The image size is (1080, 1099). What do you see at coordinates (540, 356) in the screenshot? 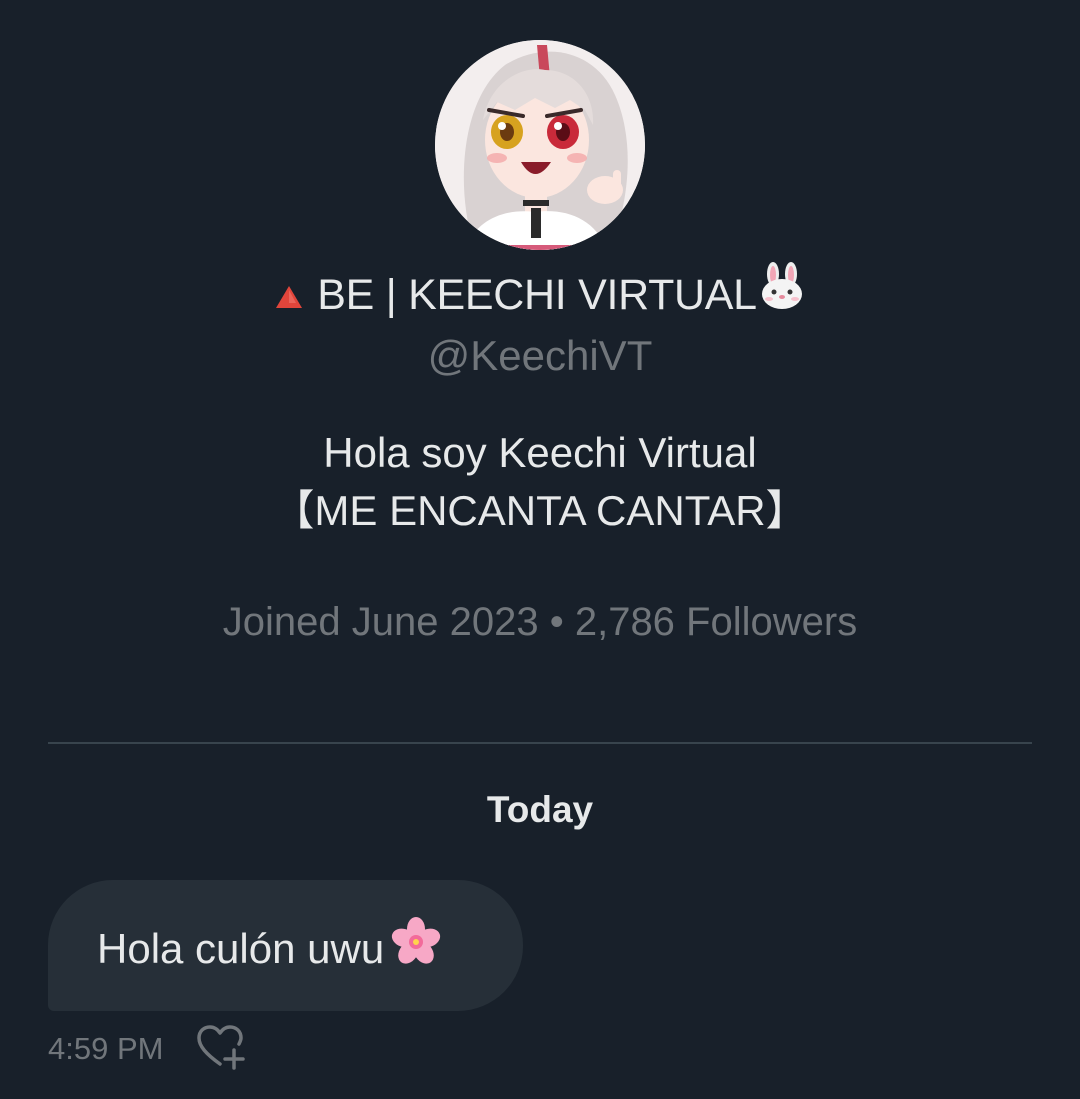
I see `profile-handle: @KeechiVT` at bounding box center [540, 356].